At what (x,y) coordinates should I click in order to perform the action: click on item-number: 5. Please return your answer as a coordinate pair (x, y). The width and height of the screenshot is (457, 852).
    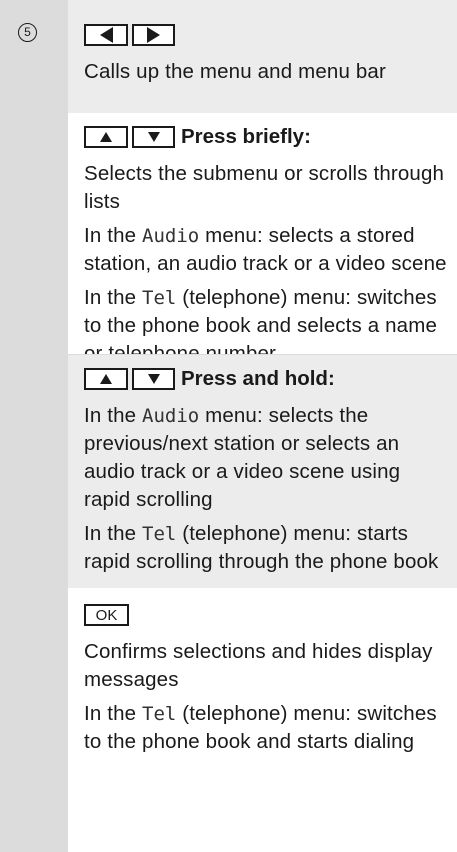
    Looking at the image, I should click on (27, 32).